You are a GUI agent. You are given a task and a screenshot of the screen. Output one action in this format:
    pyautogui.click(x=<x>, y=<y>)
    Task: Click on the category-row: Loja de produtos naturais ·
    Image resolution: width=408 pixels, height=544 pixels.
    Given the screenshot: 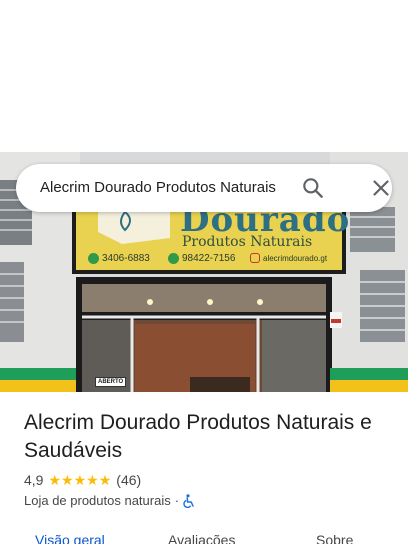 What is the action you would take?
    pyautogui.click(x=109, y=500)
    